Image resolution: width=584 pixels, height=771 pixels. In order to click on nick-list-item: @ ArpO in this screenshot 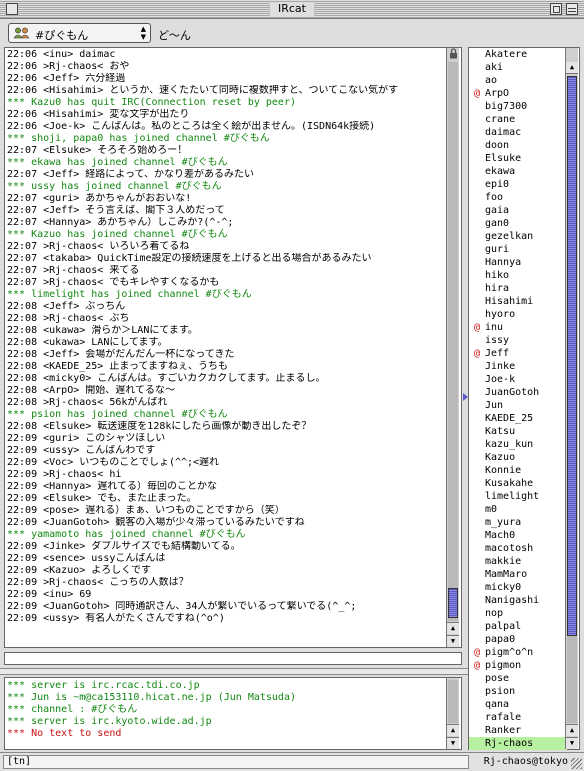, I will do `click(518, 93)`.